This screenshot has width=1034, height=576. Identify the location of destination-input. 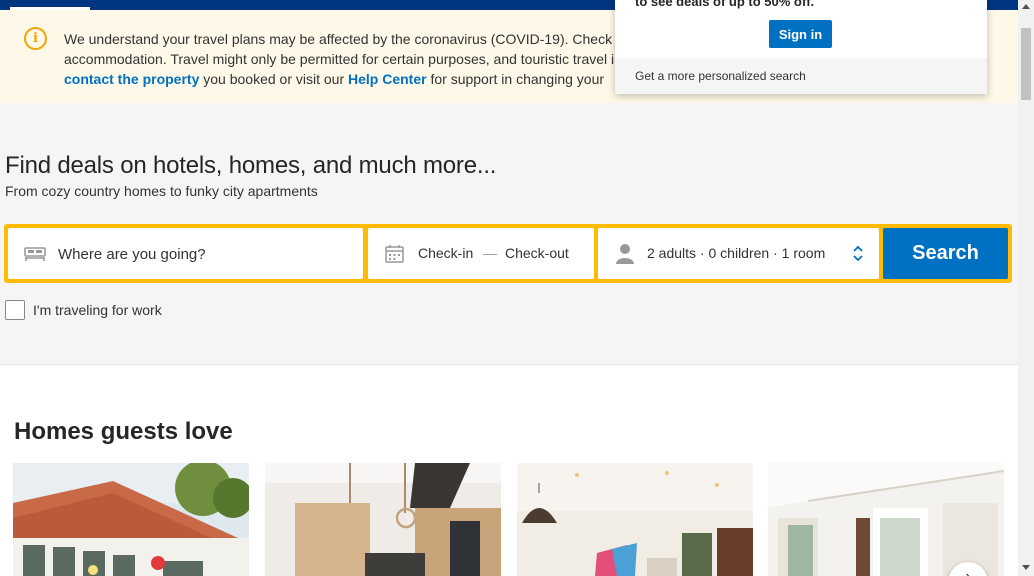
(203, 254).